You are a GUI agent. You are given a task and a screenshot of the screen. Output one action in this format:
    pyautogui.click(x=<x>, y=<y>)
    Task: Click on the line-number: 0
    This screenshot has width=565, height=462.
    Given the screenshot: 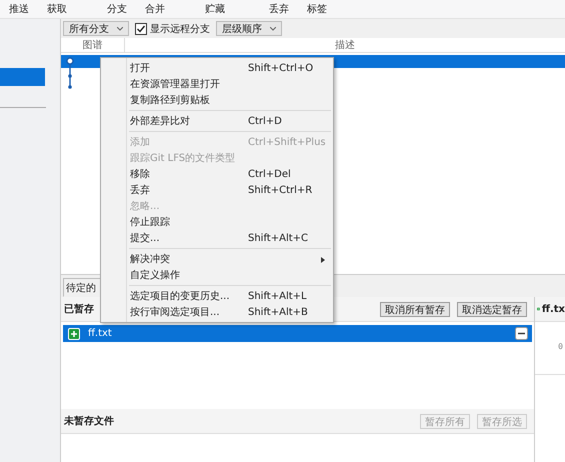 What is the action you would take?
    pyautogui.click(x=560, y=346)
    